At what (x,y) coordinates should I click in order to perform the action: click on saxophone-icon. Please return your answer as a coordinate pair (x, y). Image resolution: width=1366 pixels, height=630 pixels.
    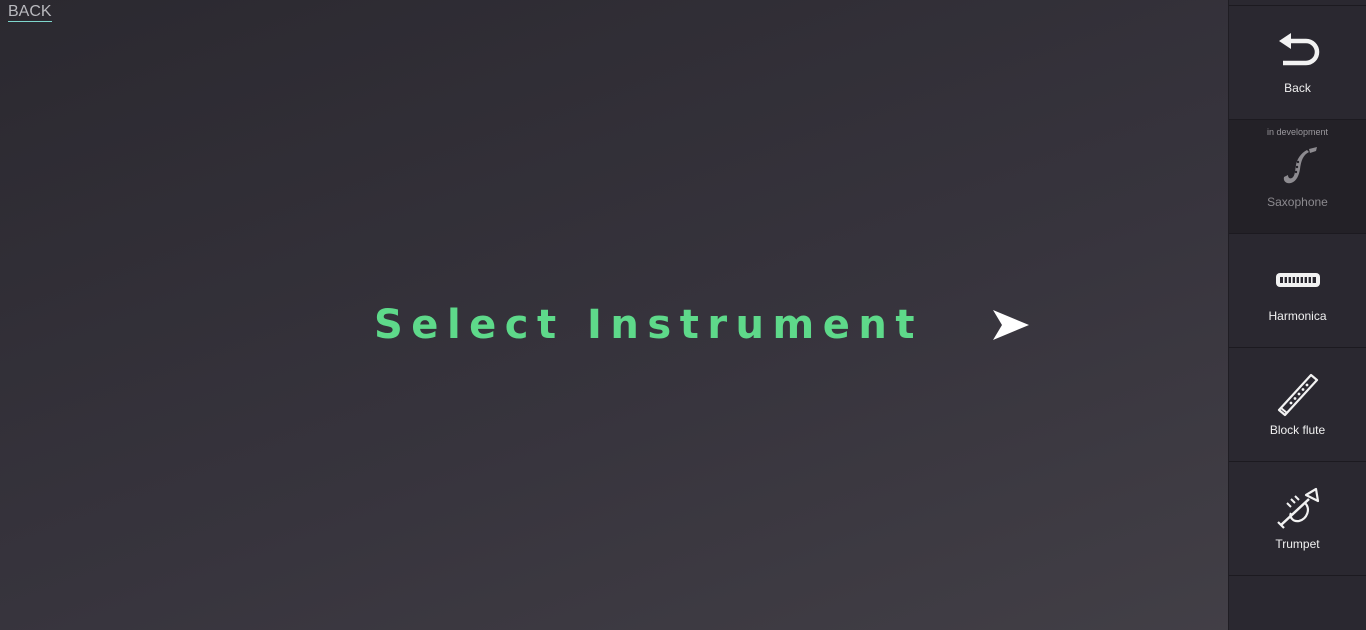
    Looking at the image, I should click on (1300, 164).